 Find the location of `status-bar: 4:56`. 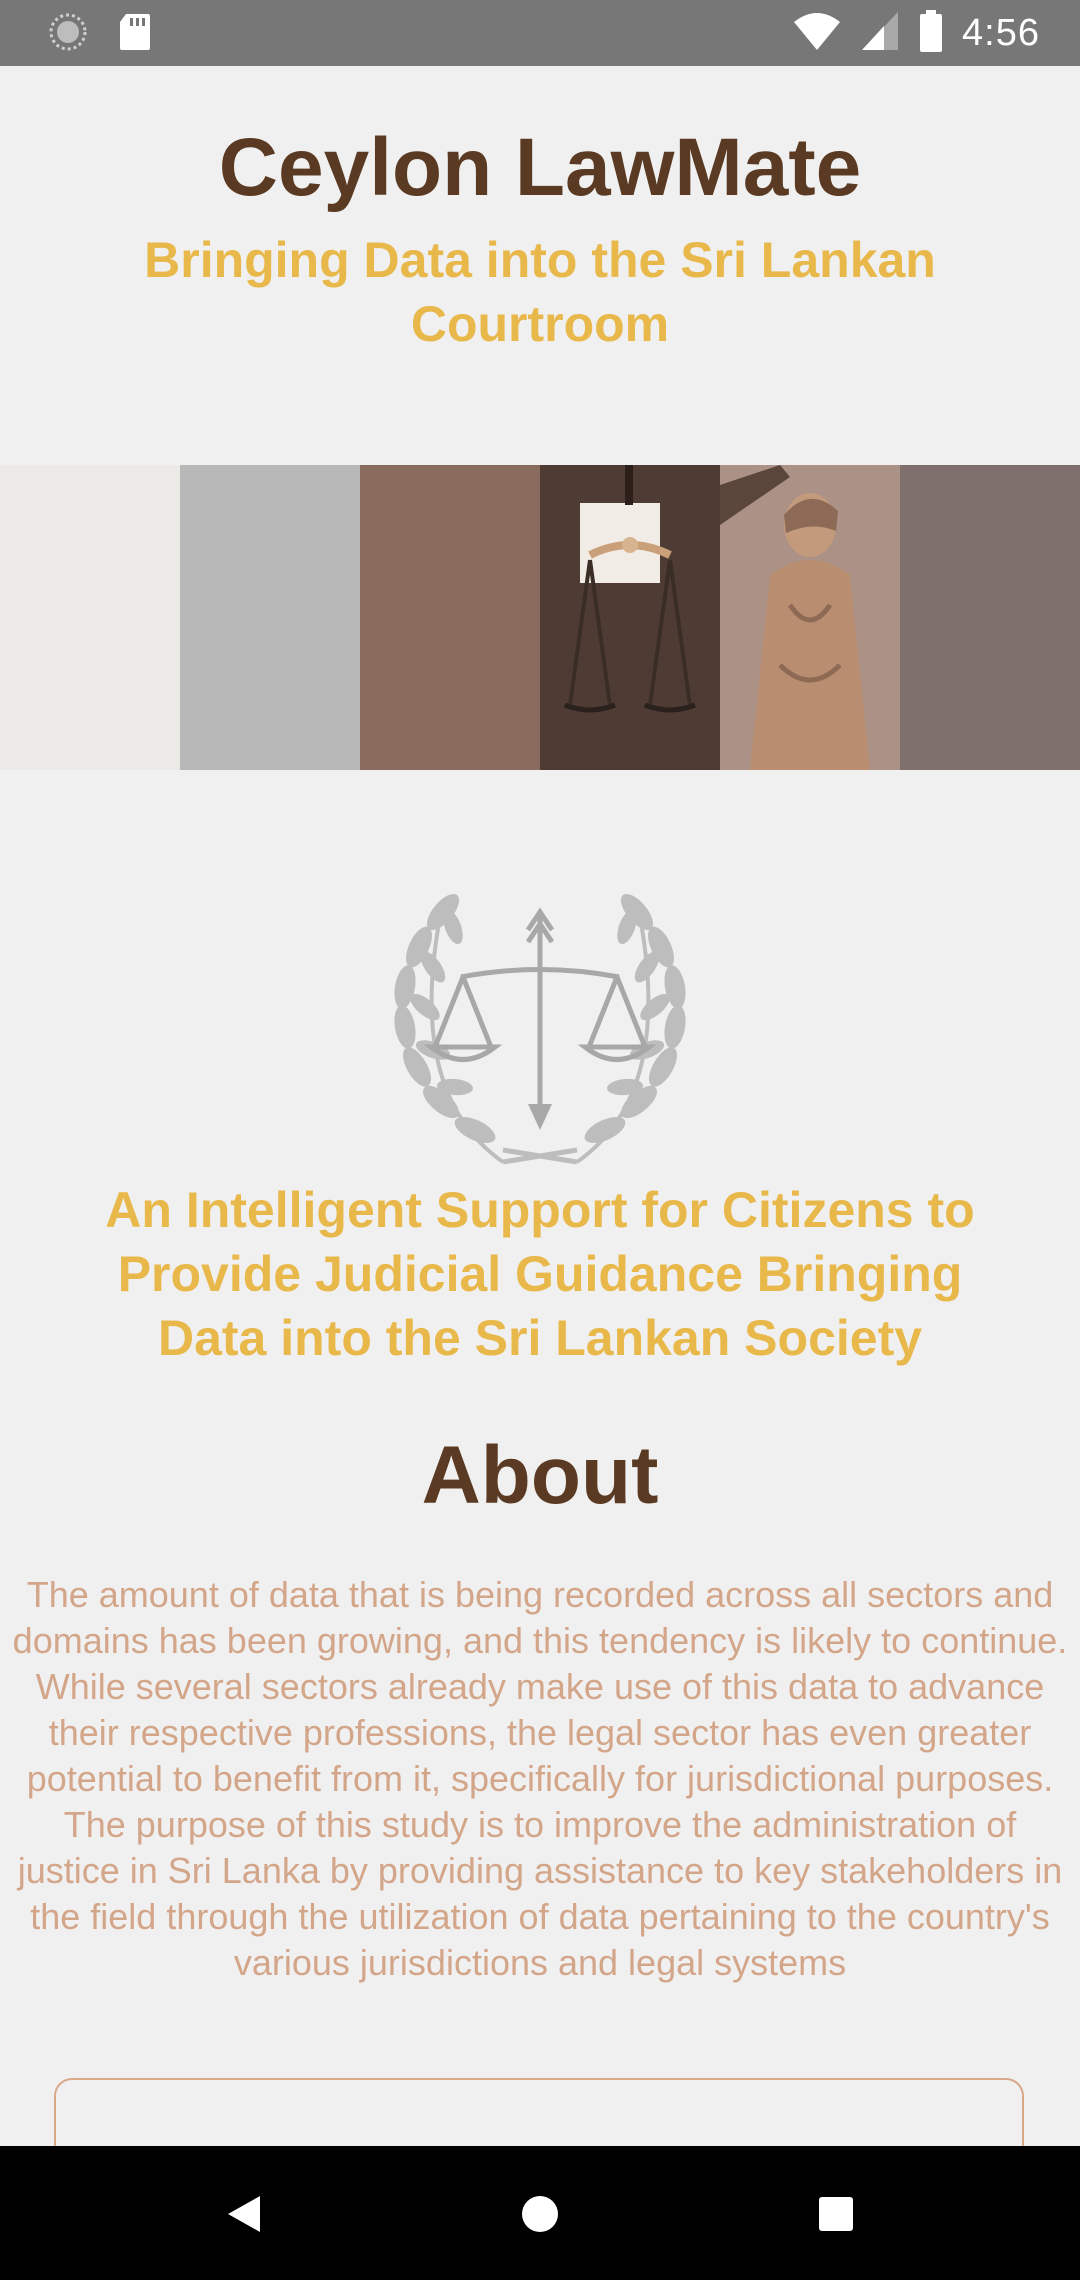

status-bar: 4:56 is located at coordinates (540, 33).